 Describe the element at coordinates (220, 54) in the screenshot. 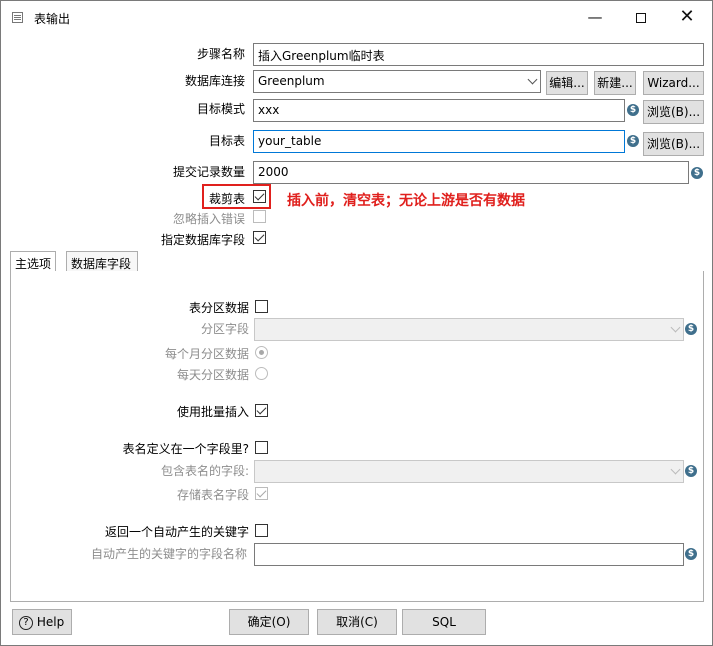

I see `step-name-label: 步骤名称` at that location.